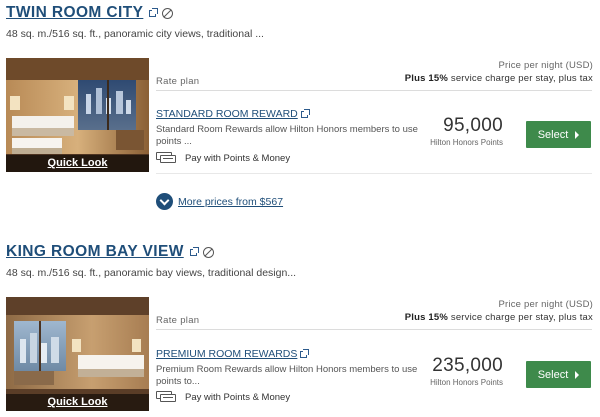  What do you see at coordinates (230, 202) in the screenshot?
I see `more-prices-label: More prices from $567` at bounding box center [230, 202].